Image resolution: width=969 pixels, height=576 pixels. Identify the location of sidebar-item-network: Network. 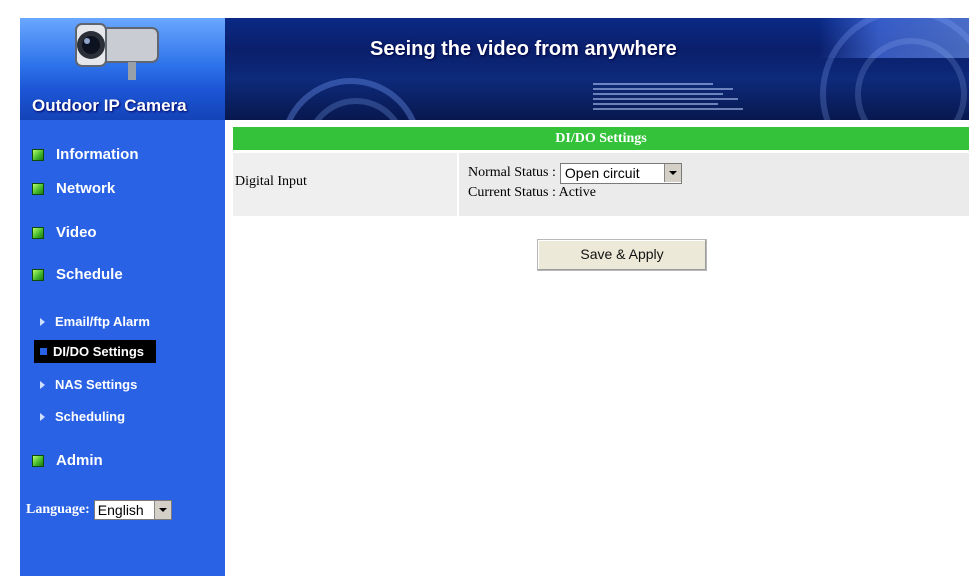
(73, 188).